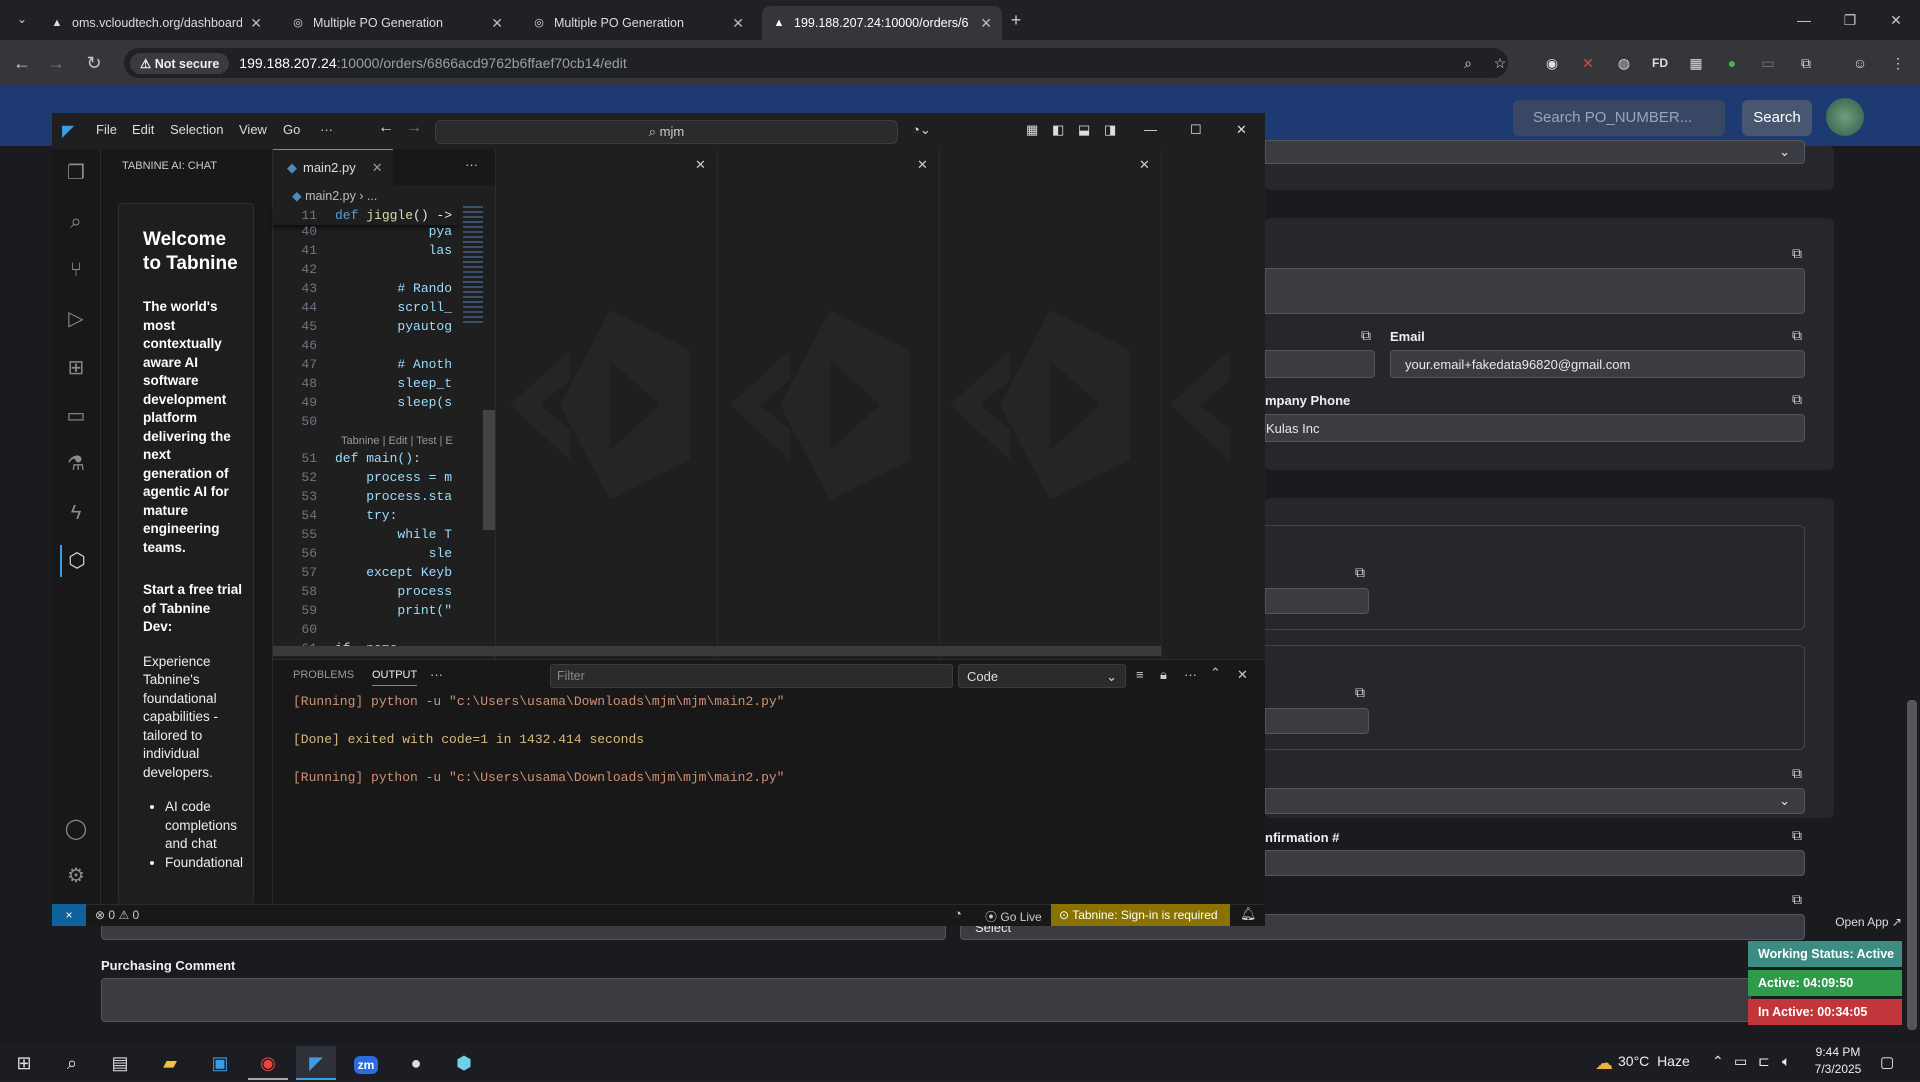 The height and width of the screenshot is (1082, 1920). I want to click on top-select: ⌄, so click(1535, 152).